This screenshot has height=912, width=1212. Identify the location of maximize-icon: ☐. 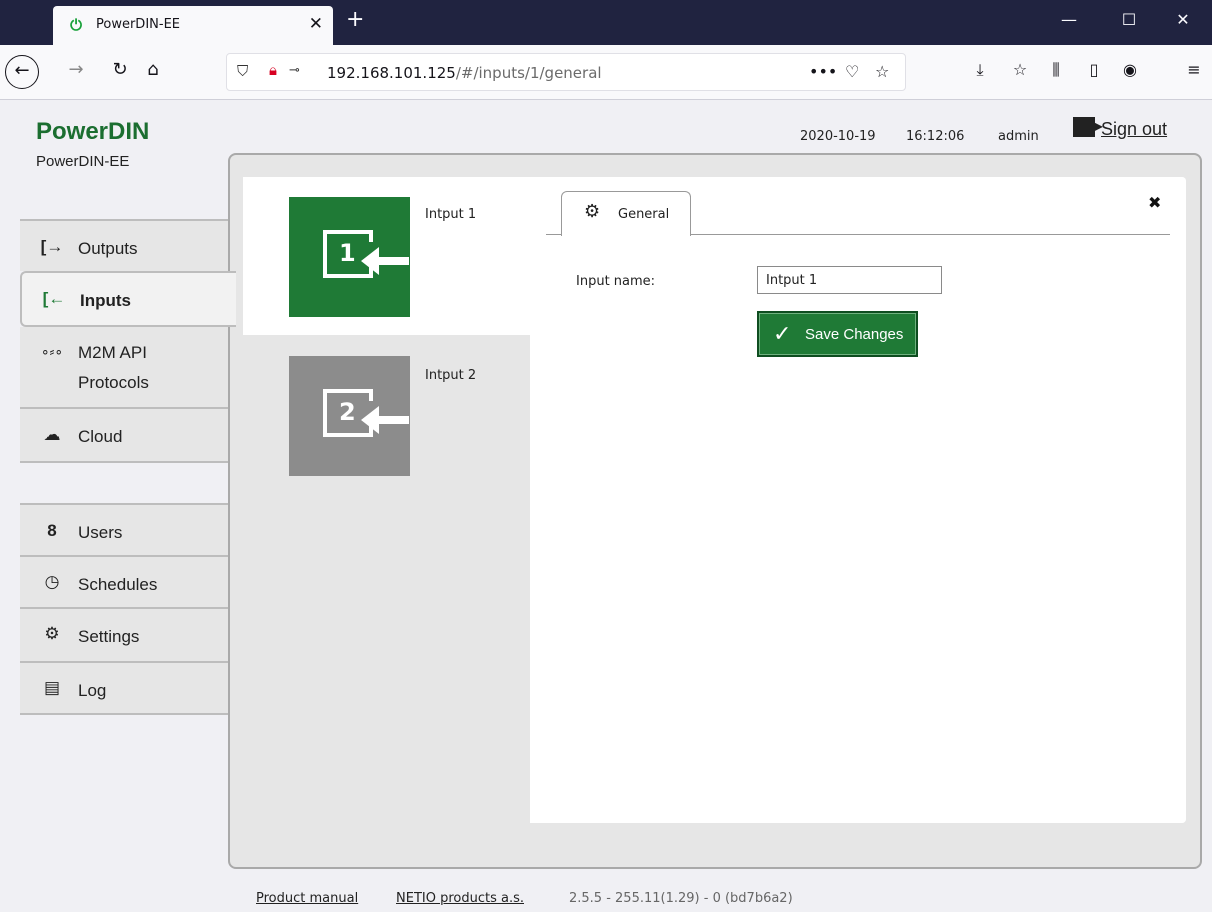
(1129, 19).